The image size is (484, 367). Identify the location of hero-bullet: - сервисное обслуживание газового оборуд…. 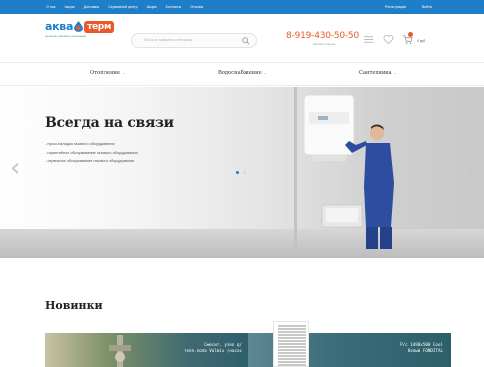
(89, 161).